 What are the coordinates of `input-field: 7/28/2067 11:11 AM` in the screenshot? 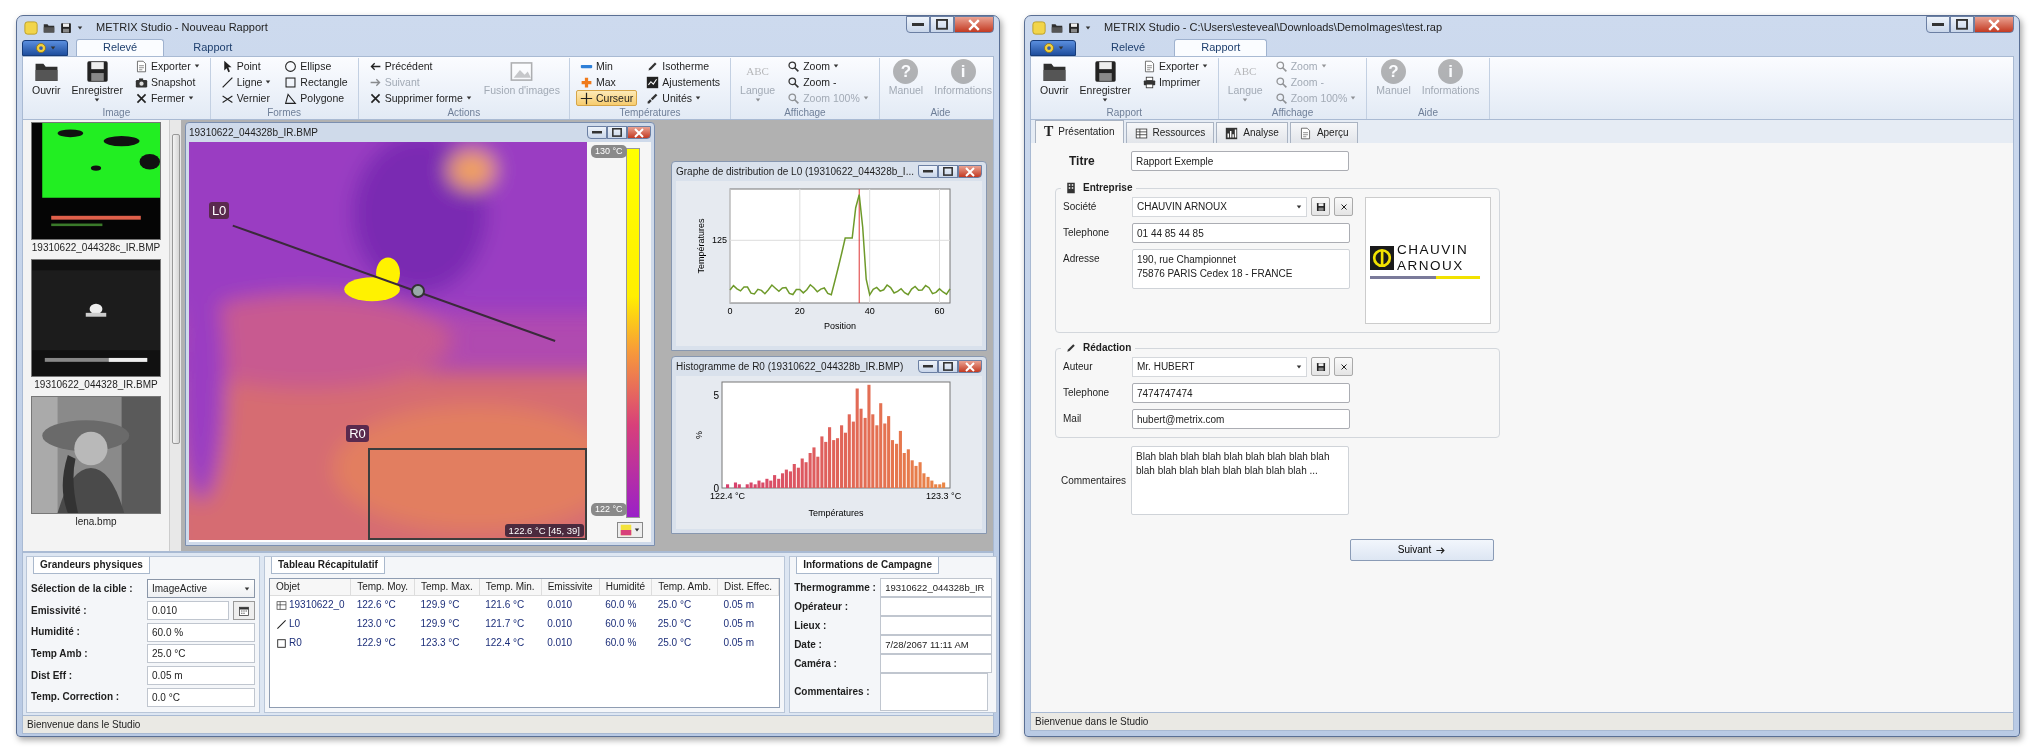 It's located at (936, 644).